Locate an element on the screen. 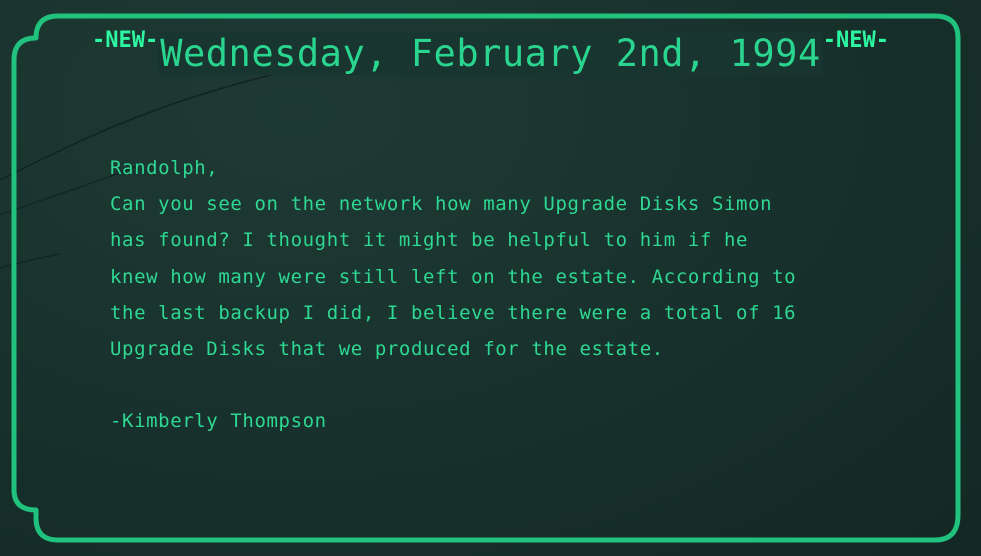  date-title: Wednesday, February 2nd, 1994 is located at coordinates (490, 53).